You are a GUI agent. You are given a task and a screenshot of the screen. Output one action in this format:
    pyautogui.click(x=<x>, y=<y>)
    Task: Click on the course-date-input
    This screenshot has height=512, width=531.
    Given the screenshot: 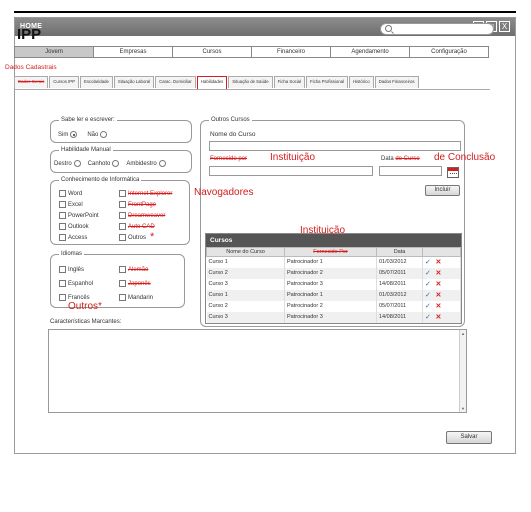 What is the action you would take?
    pyautogui.click(x=410, y=171)
    